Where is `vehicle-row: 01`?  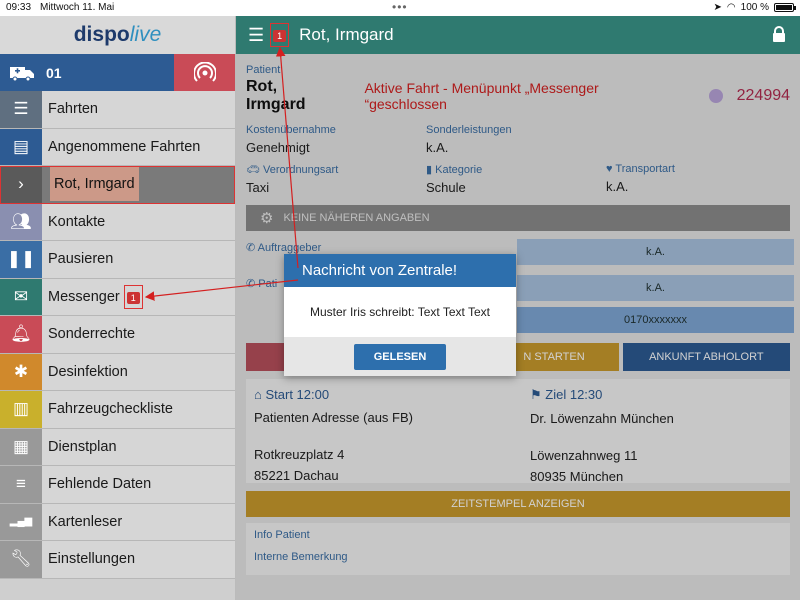 vehicle-row: 01 is located at coordinates (117, 72).